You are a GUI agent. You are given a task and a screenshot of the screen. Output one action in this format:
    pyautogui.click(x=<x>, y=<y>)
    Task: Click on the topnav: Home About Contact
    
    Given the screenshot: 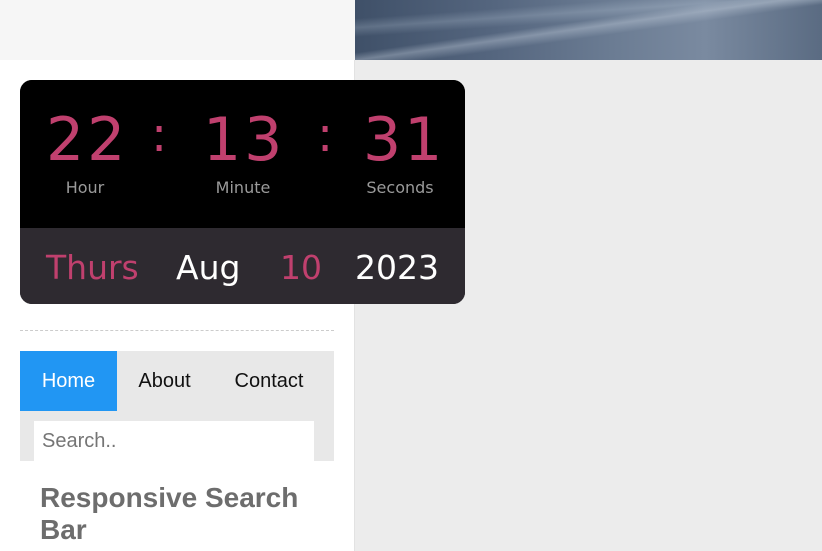 What is the action you would take?
    pyautogui.click(x=177, y=406)
    